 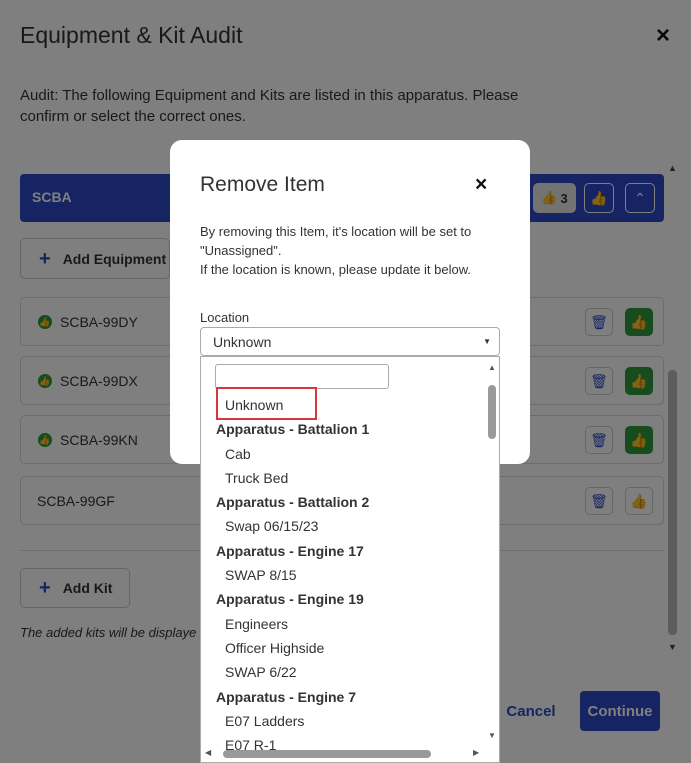 I want to click on dropdown-option: Engineers, so click(x=343, y=624).